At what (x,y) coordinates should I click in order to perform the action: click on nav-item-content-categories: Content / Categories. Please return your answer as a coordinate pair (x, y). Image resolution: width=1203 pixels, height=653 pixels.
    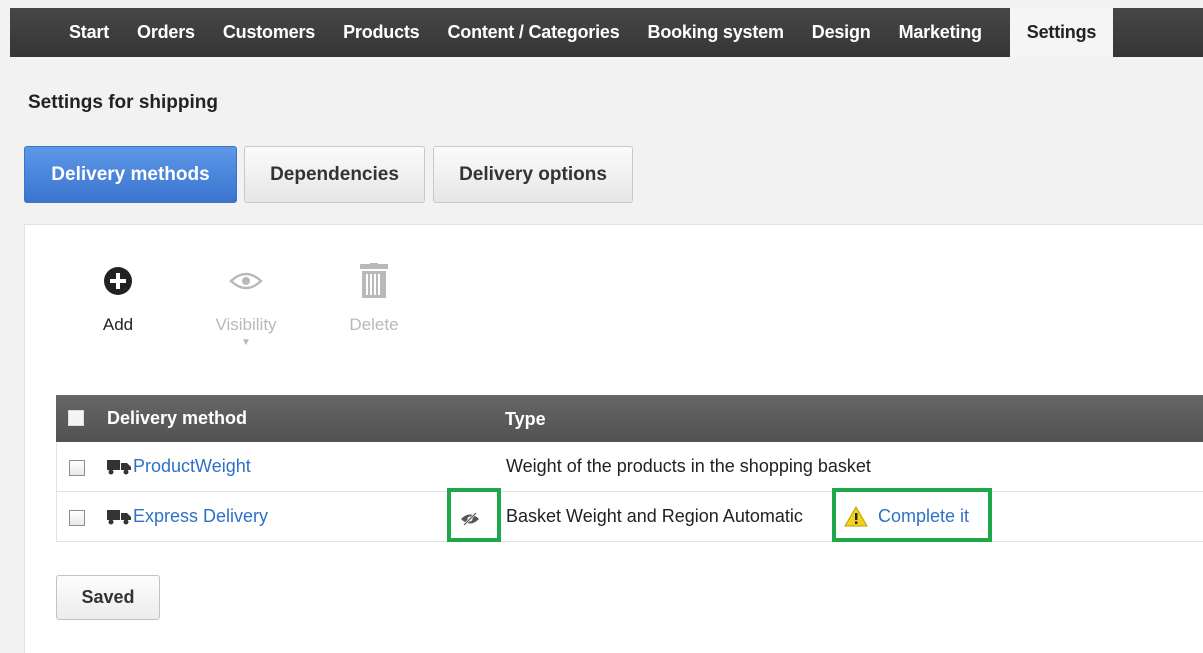
    Looking at the image, I should click on (534, 32).